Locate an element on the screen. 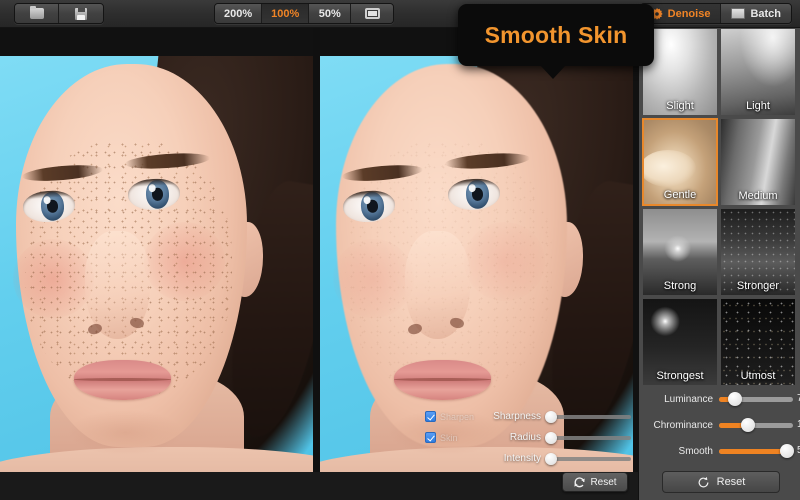 Image resolution: width=800 pixels, height=500 pixels. save-button is located at coordinates (81, 13).